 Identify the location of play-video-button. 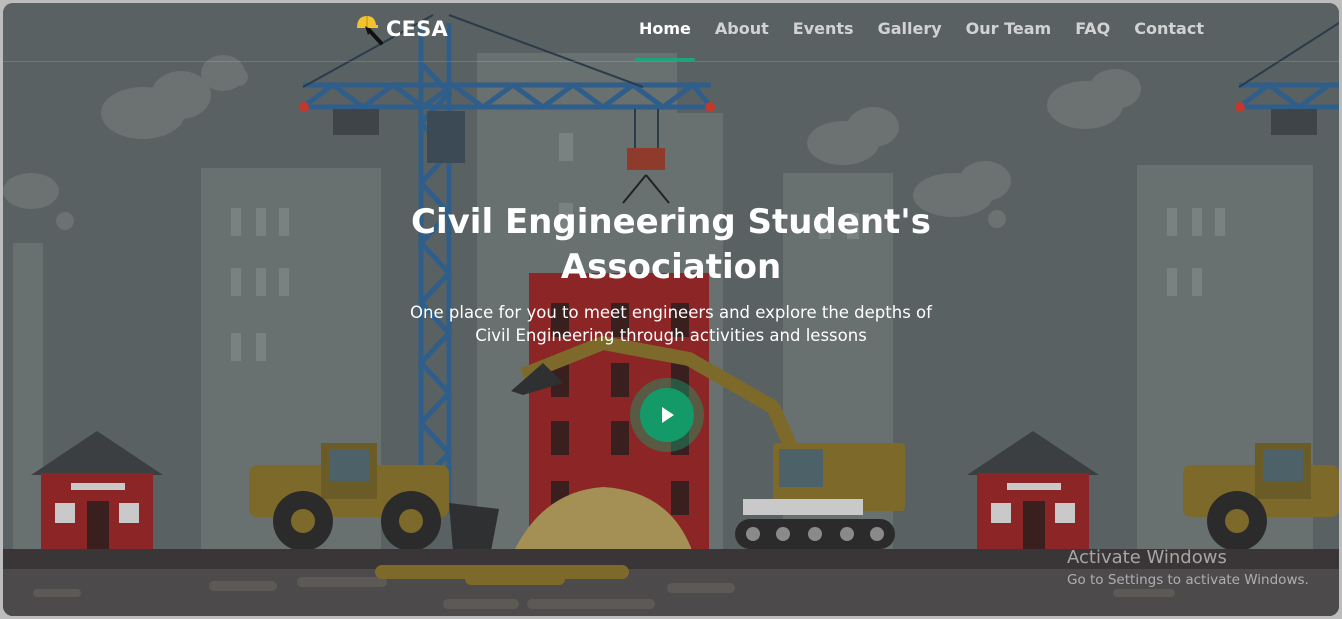
(667, 415).